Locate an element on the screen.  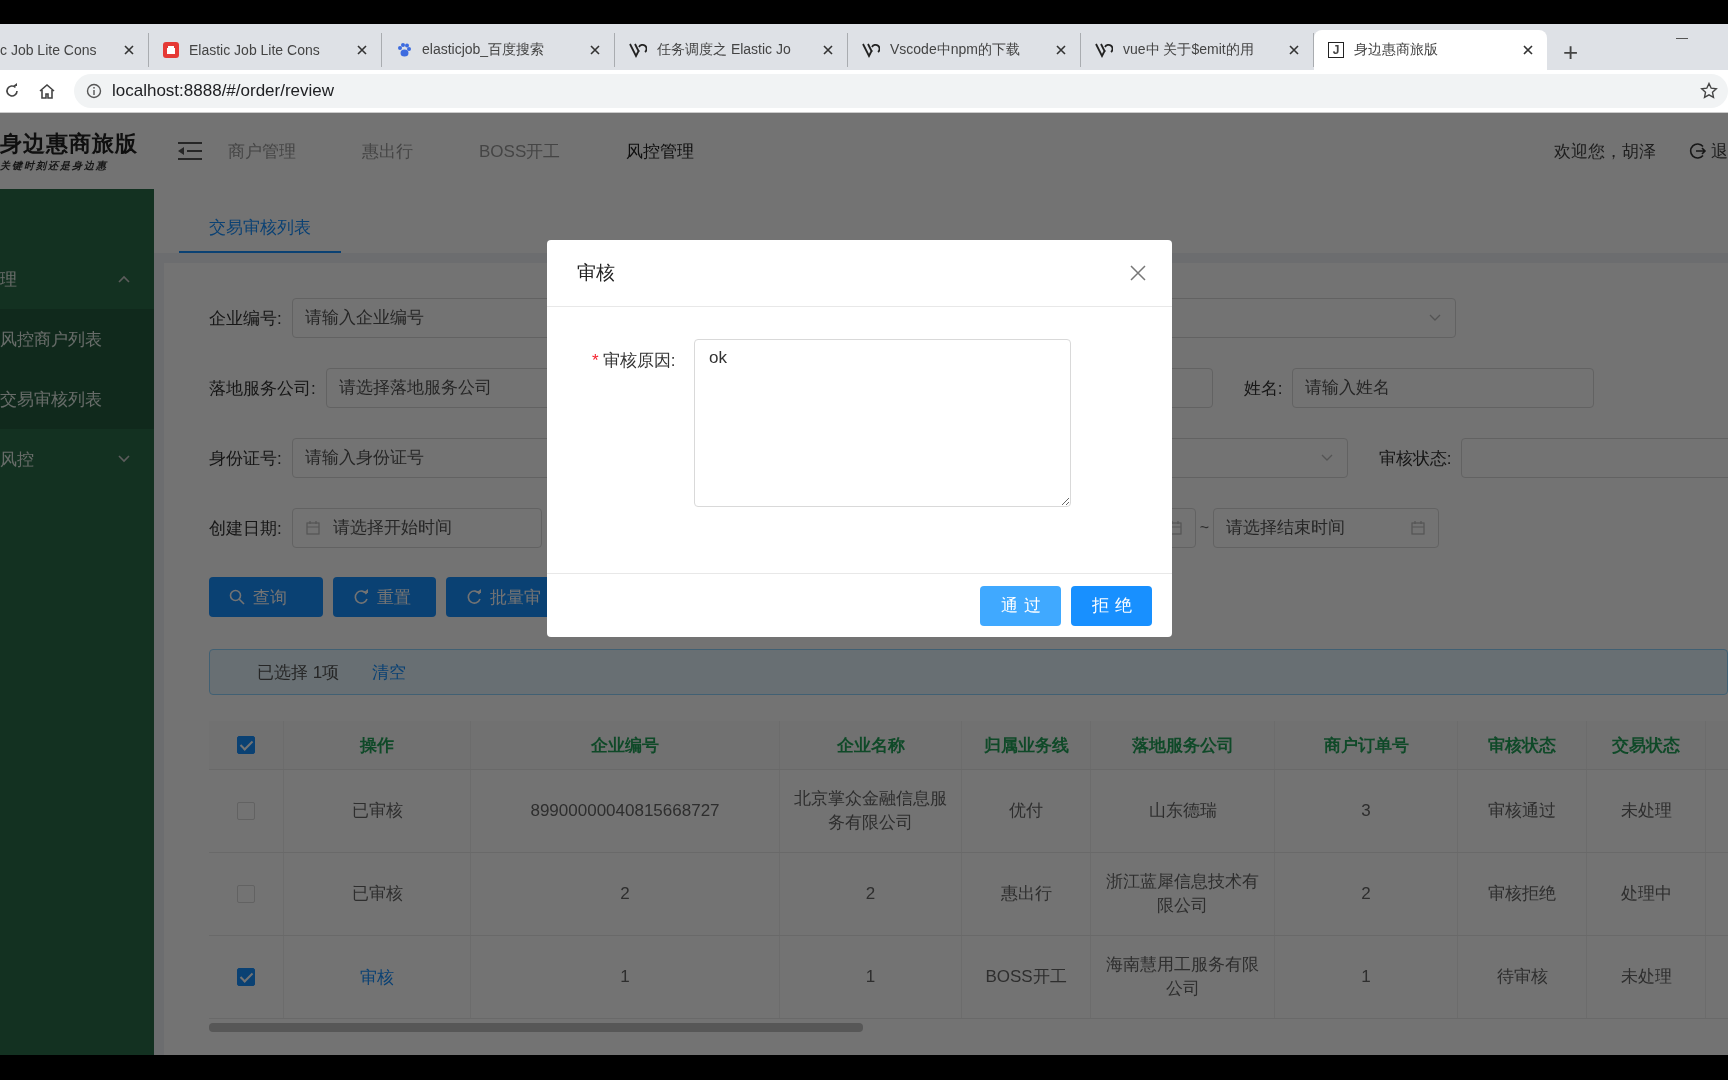
browser-tab: elasticjob_百度搜索 is located at coordinates (498, 50).